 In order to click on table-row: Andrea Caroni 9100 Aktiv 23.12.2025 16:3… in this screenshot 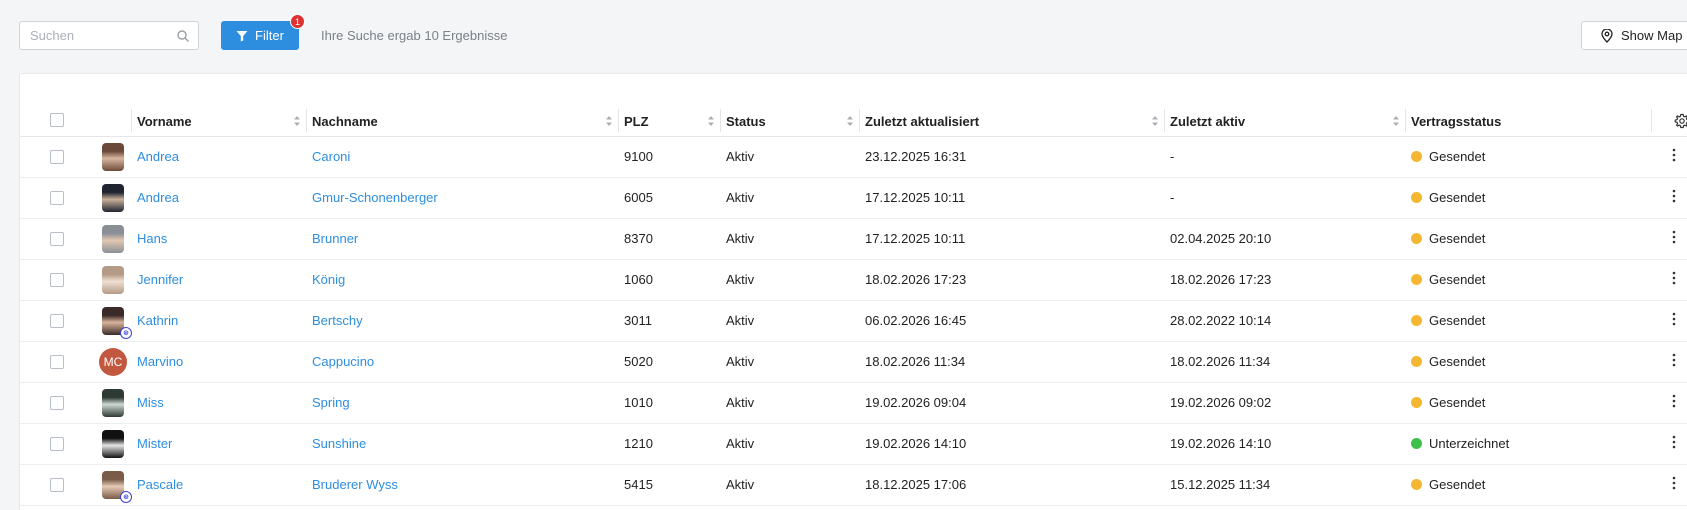, I will do `click(853, 157)`.